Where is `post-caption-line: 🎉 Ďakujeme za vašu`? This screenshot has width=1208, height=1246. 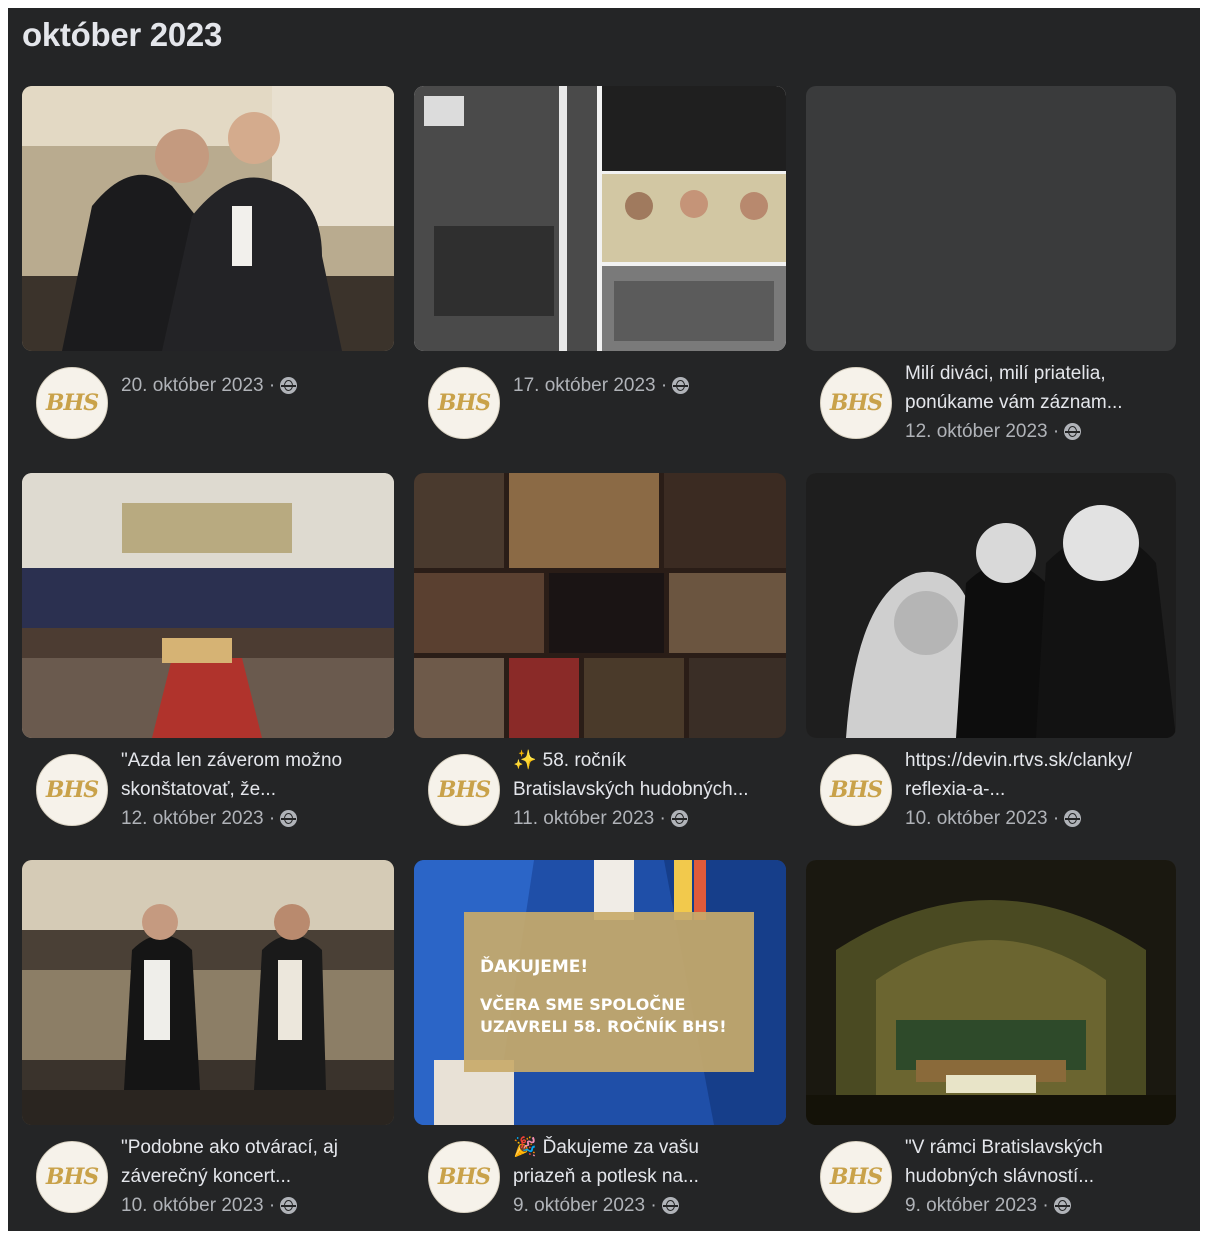 post-caption-line: 🎉 Ďakujeme za vašu is located at coordinates (645, 1147).